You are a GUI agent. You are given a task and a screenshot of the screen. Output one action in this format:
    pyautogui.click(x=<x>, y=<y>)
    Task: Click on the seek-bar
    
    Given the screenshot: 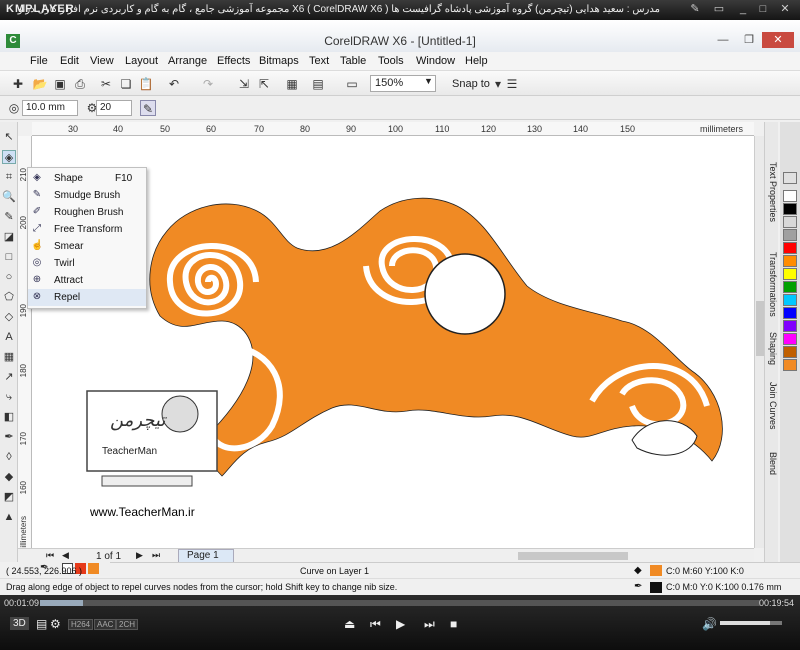 What is the action you would take?
    pyautogui.click(x=400, y=603)
    